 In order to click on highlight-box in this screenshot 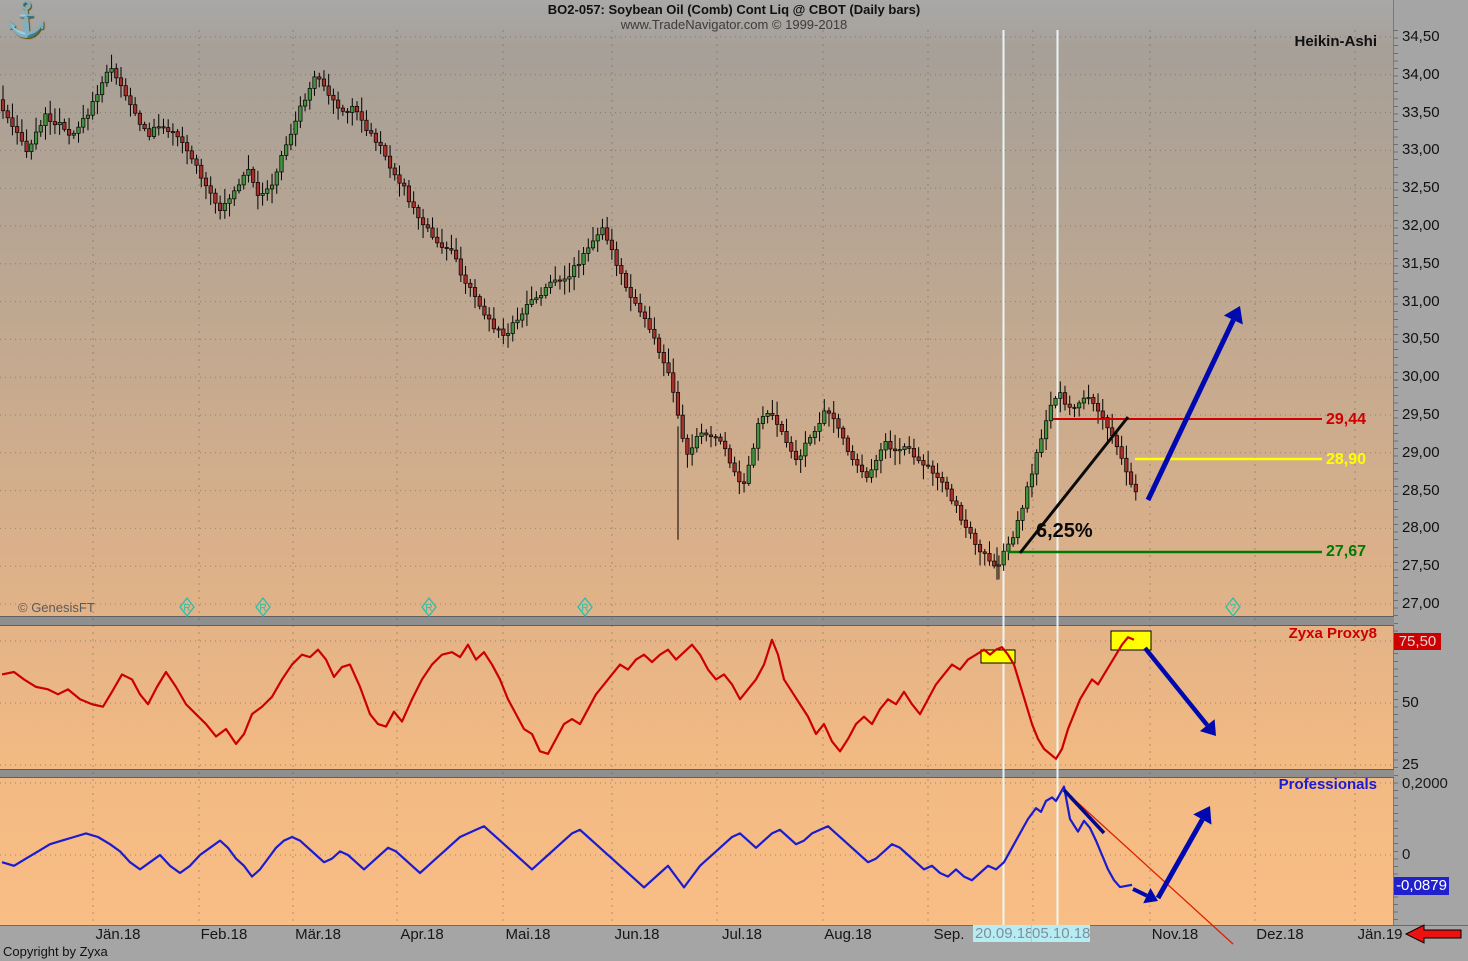, I will do `click(1131, 640)`.